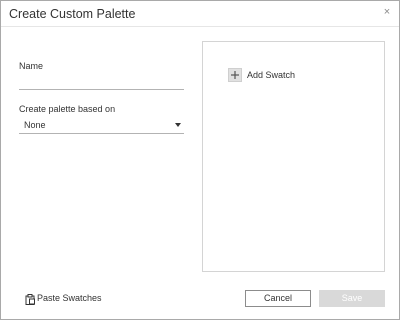  What do you see at coordinates (200, 14) in the screenshot?
I see `dialog-titlebar: Create Custom Palette ×` at bounding box center [200, 14].